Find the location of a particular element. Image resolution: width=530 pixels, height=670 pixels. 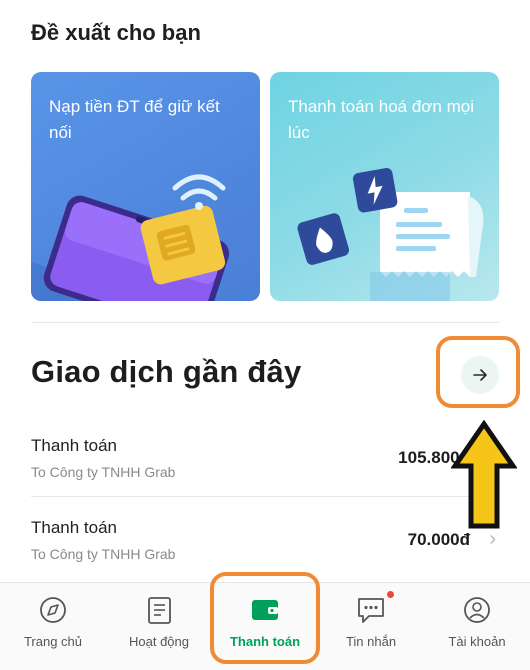

document-list-icon is located at coordinates (159, 610).